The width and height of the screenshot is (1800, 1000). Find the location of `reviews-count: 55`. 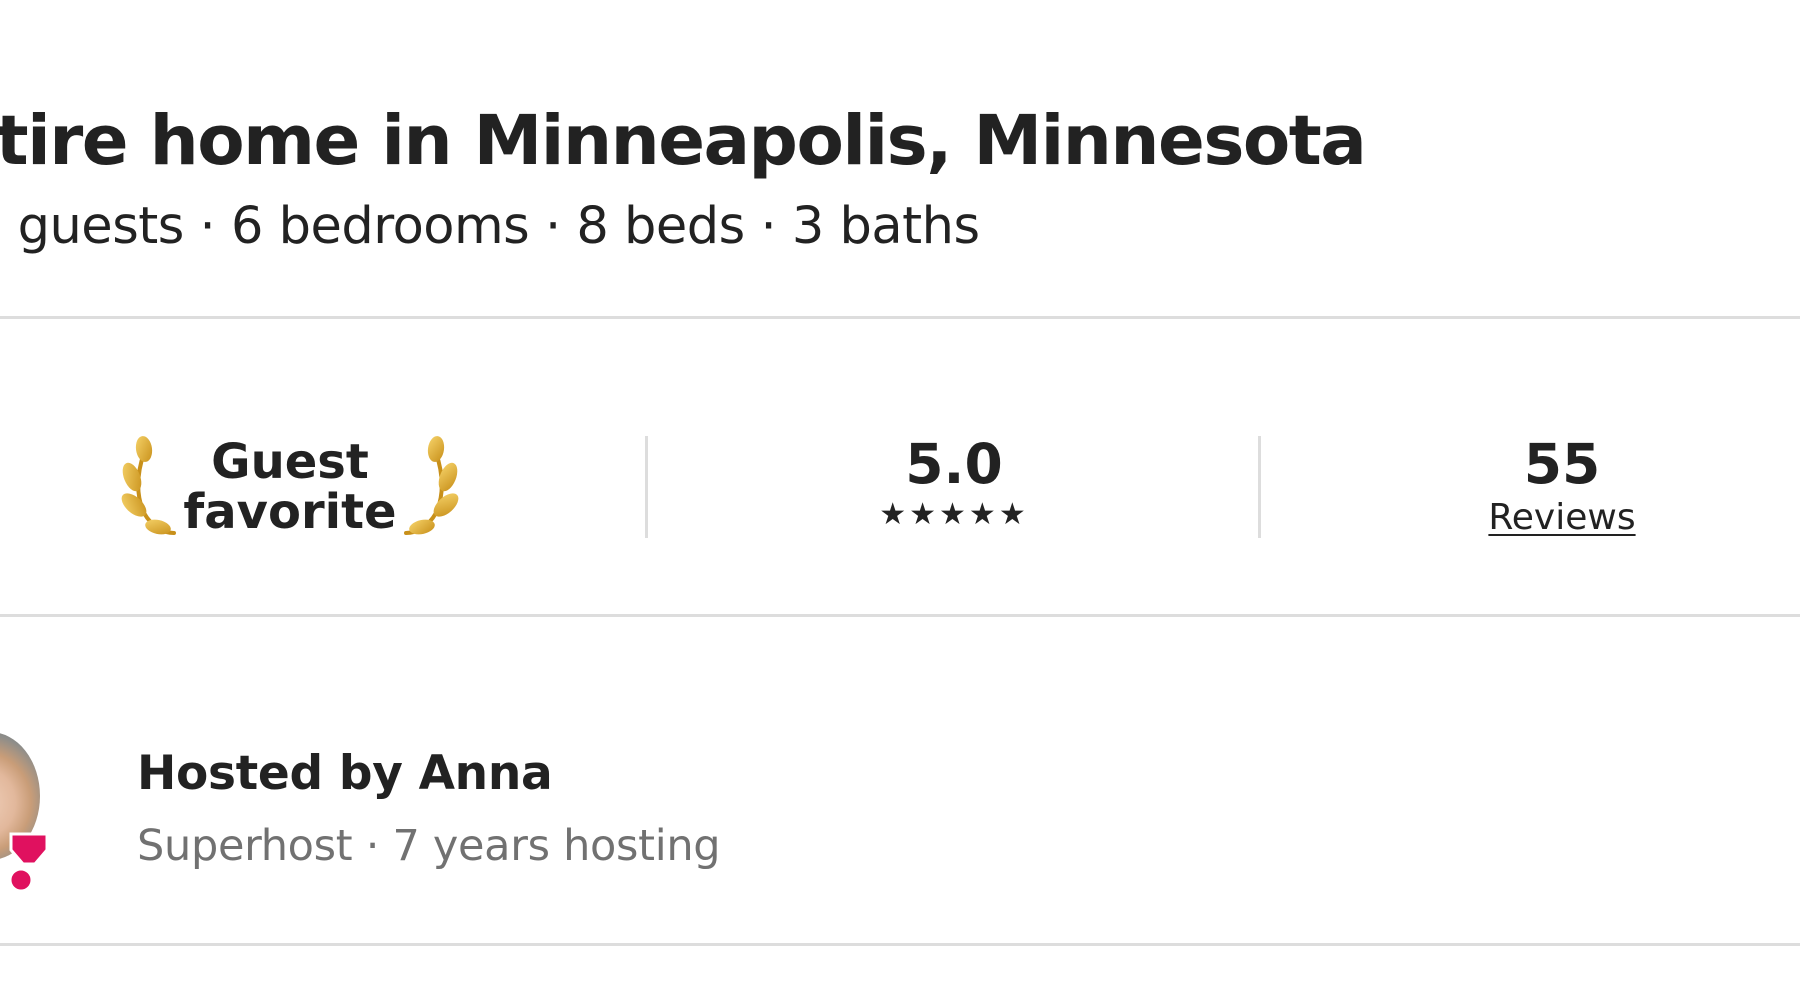

reviews-count: 55 is located at coordinates (1562, 464).